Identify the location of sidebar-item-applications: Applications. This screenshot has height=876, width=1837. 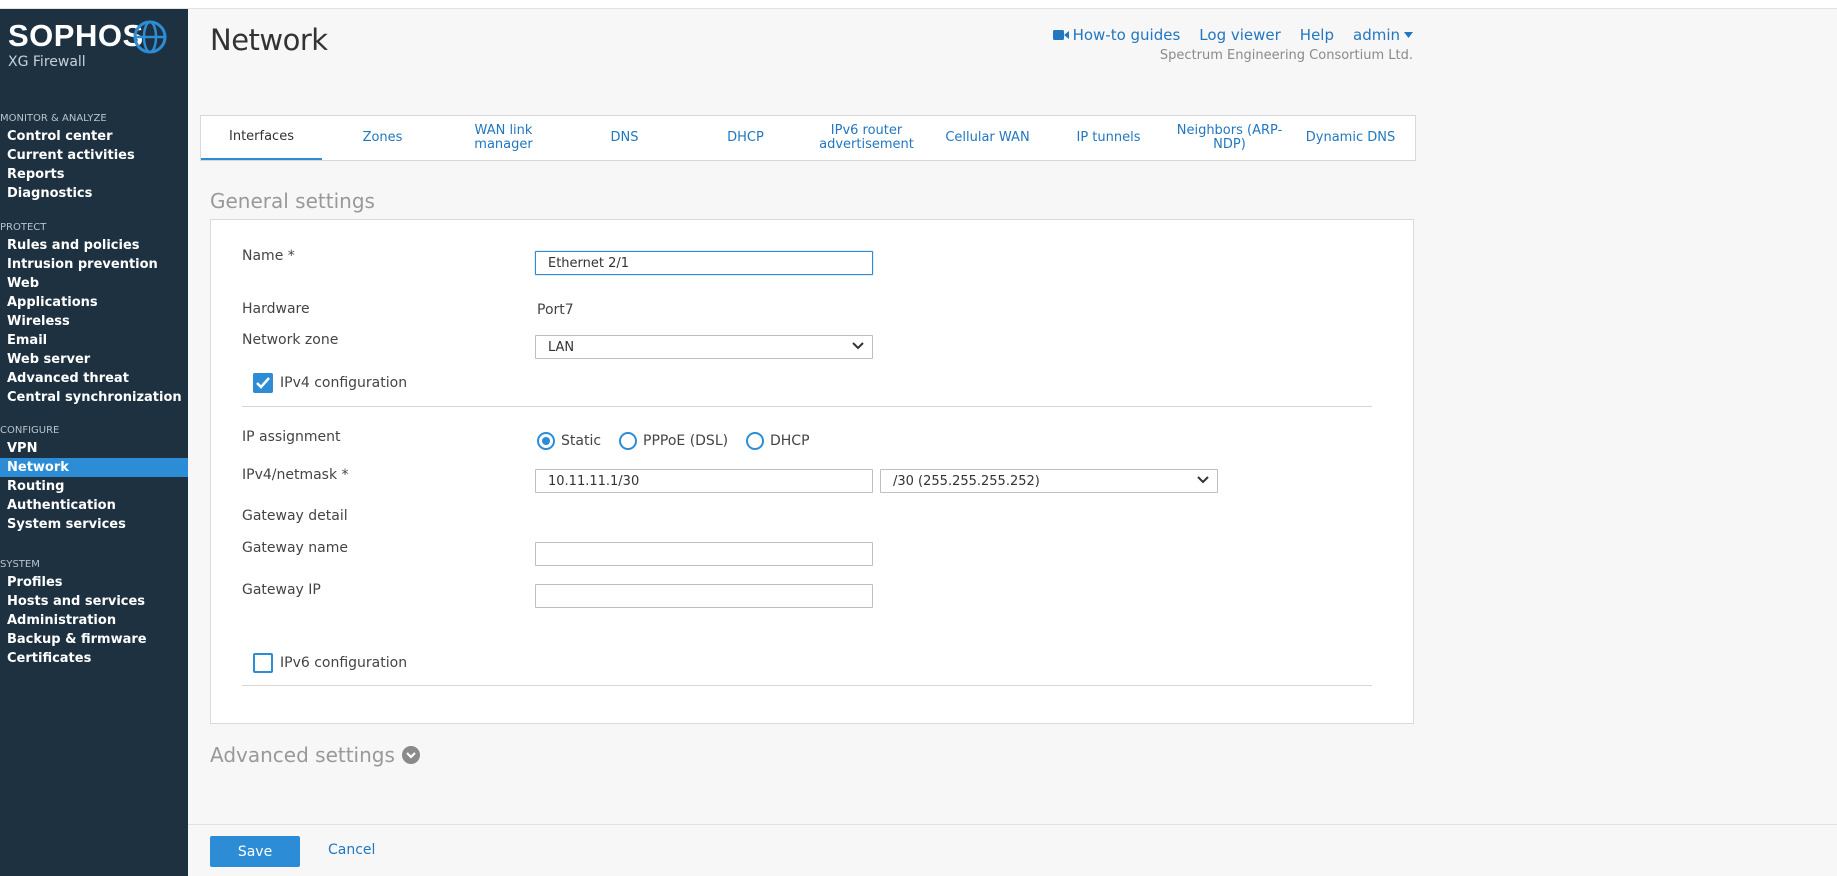
(94, 302).